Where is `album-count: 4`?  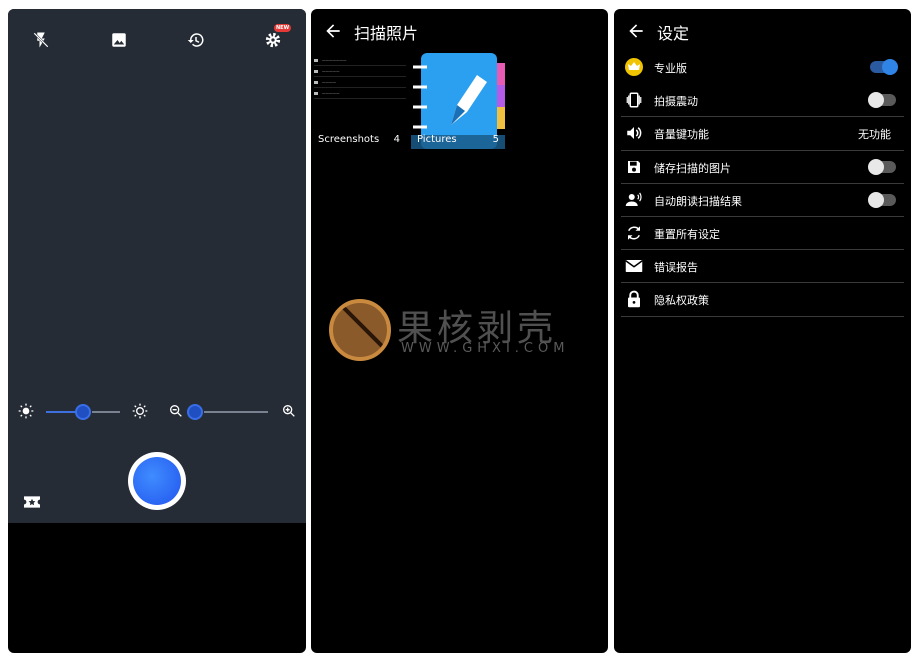 album-count: 4 is located at coordinates (396, 139).